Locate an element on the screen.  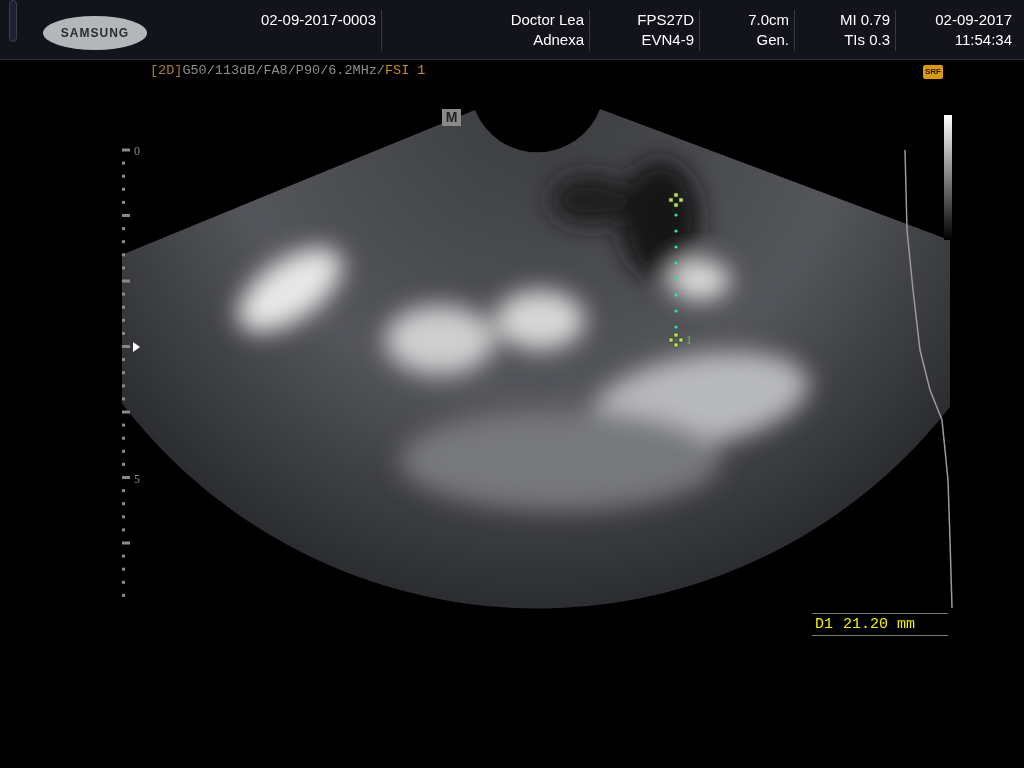
info-text: FPS27D is located at coordinates (665, 20).